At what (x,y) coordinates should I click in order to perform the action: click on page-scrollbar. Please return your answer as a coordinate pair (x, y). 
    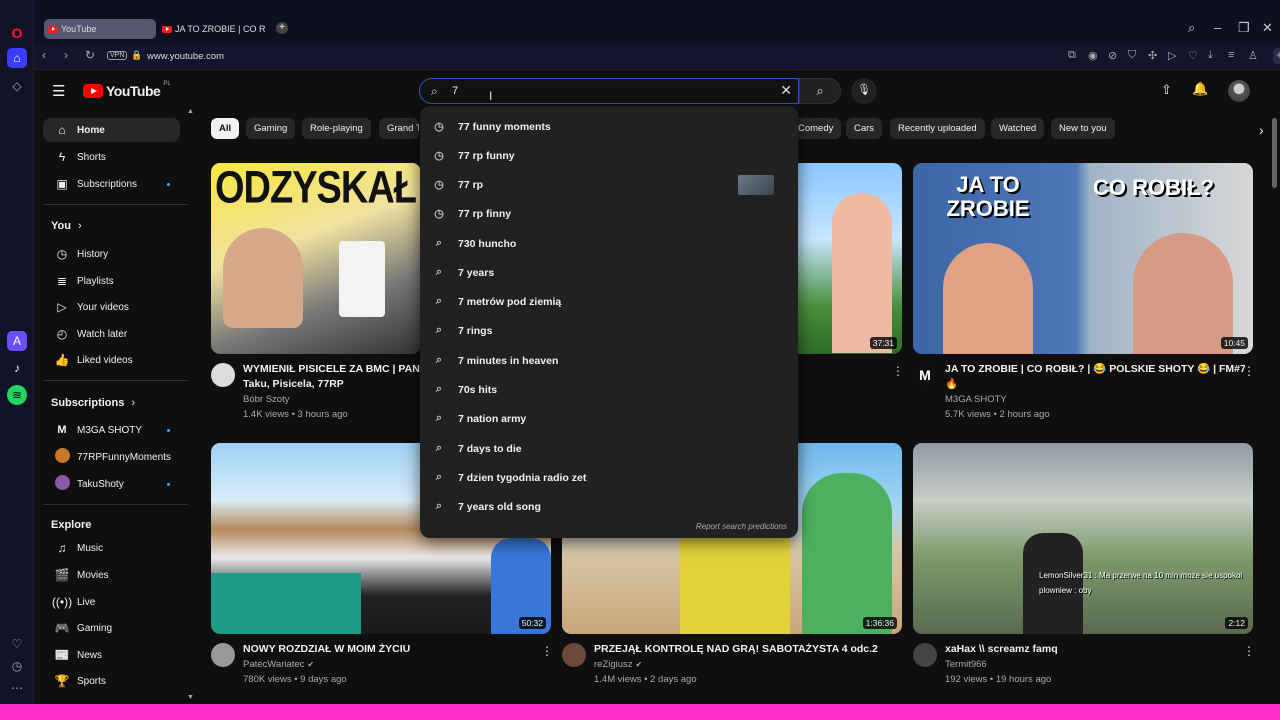
    Looking at the image, I should click on (1274, 153).